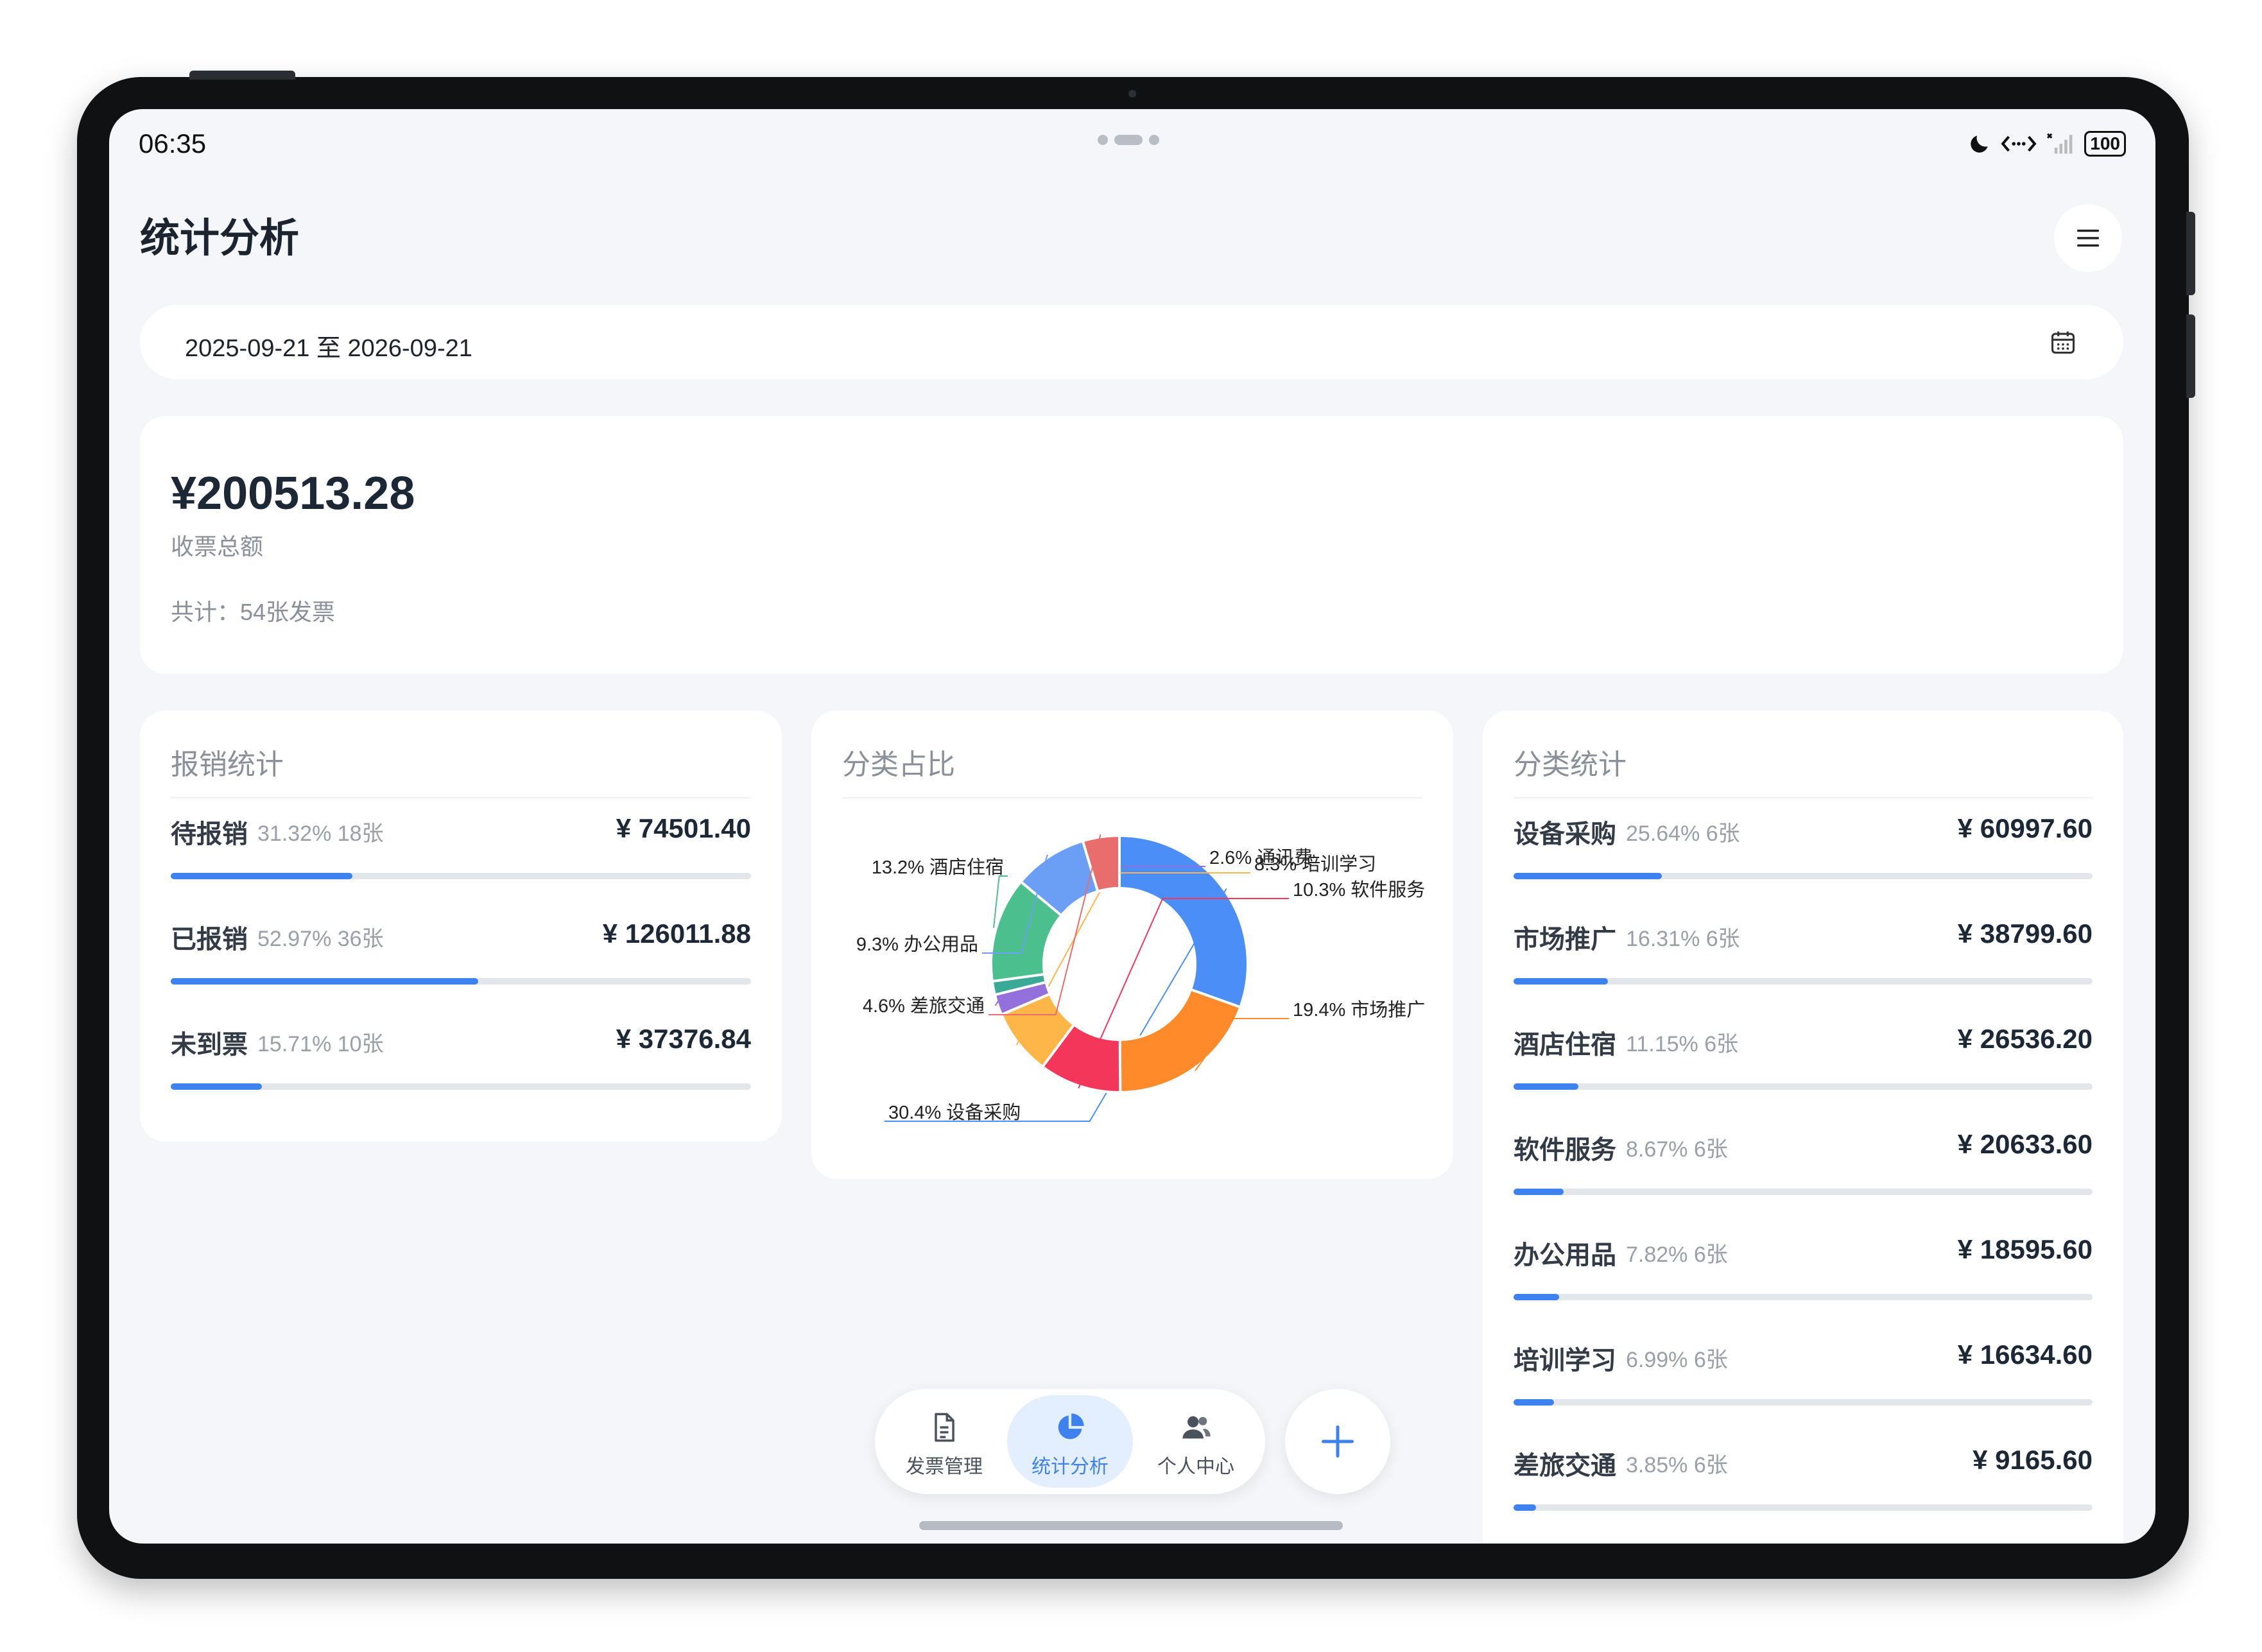  I want to click on stat-row: 办公用品 7.82% 6张 ¥ 18595.60, so click(1803, 1285).